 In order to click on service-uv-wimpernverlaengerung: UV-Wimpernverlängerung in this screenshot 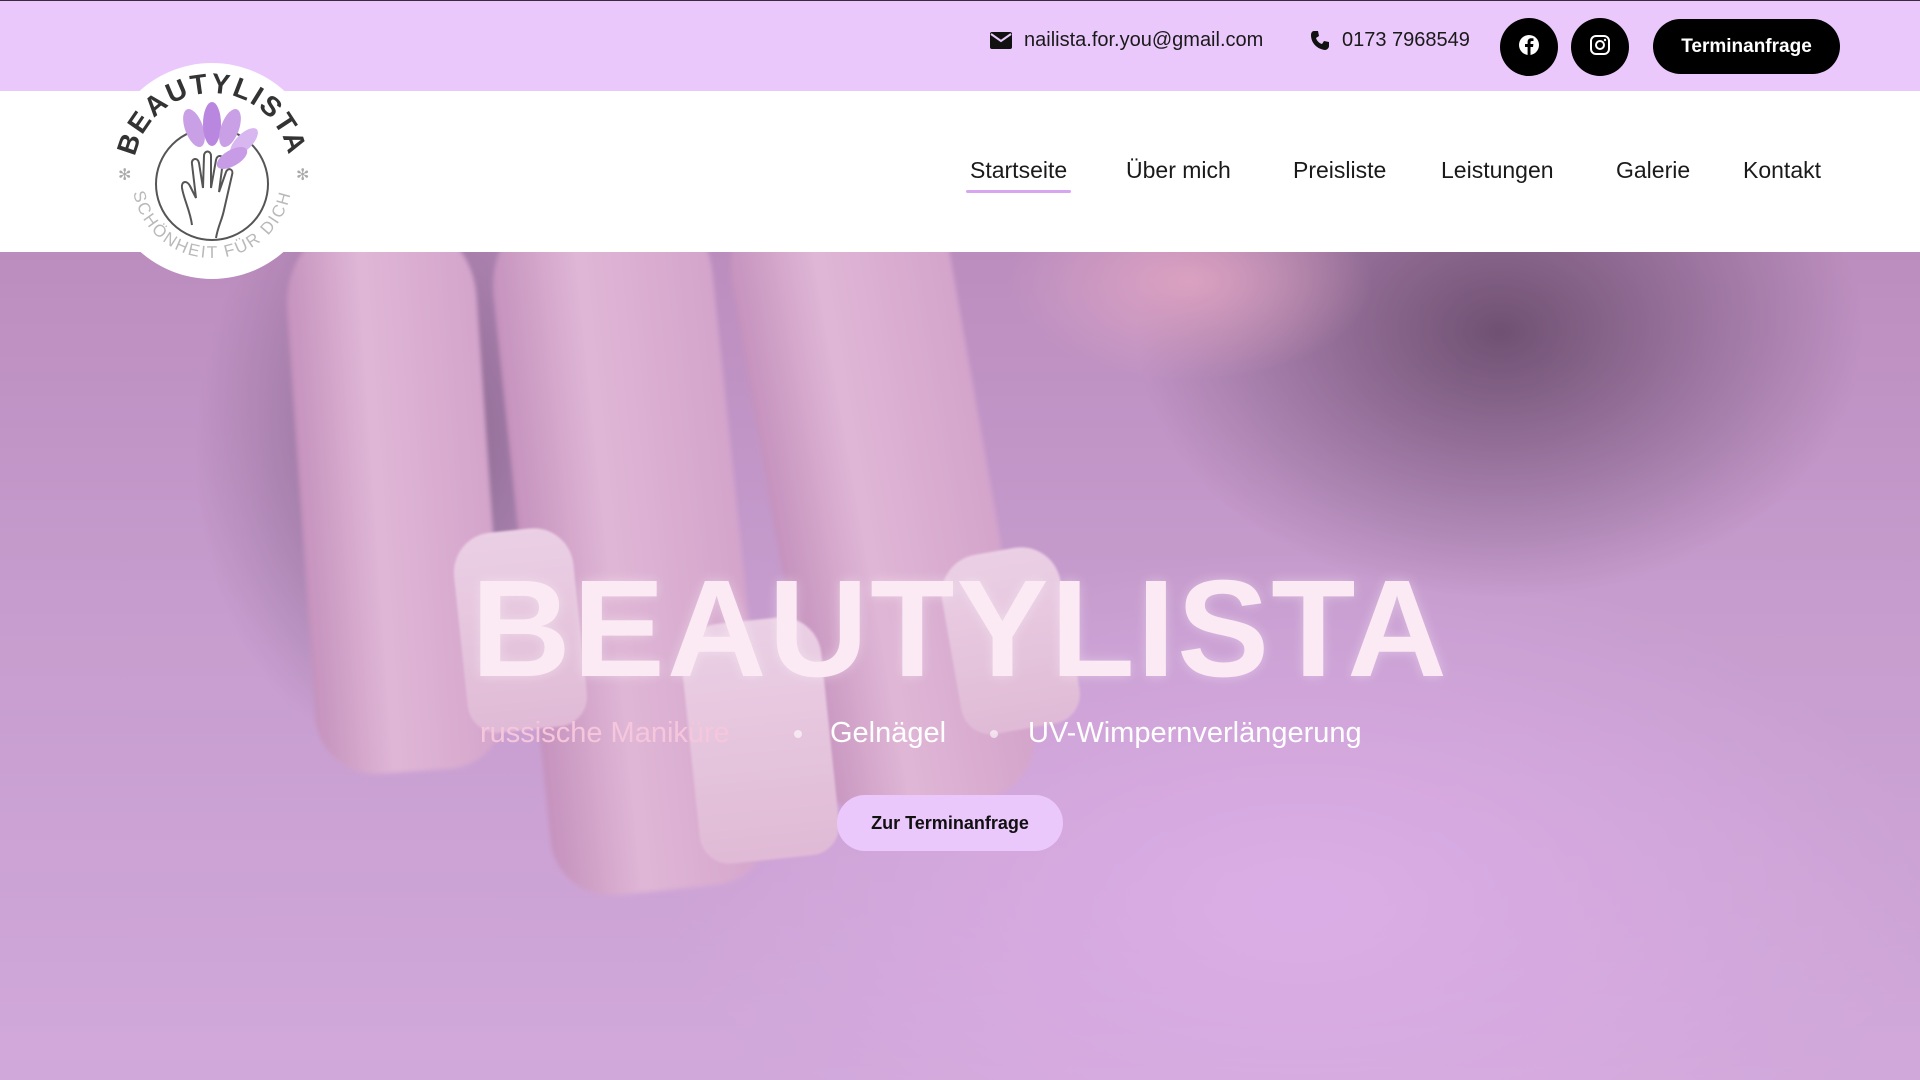, I will do `click(1195, 733)`.